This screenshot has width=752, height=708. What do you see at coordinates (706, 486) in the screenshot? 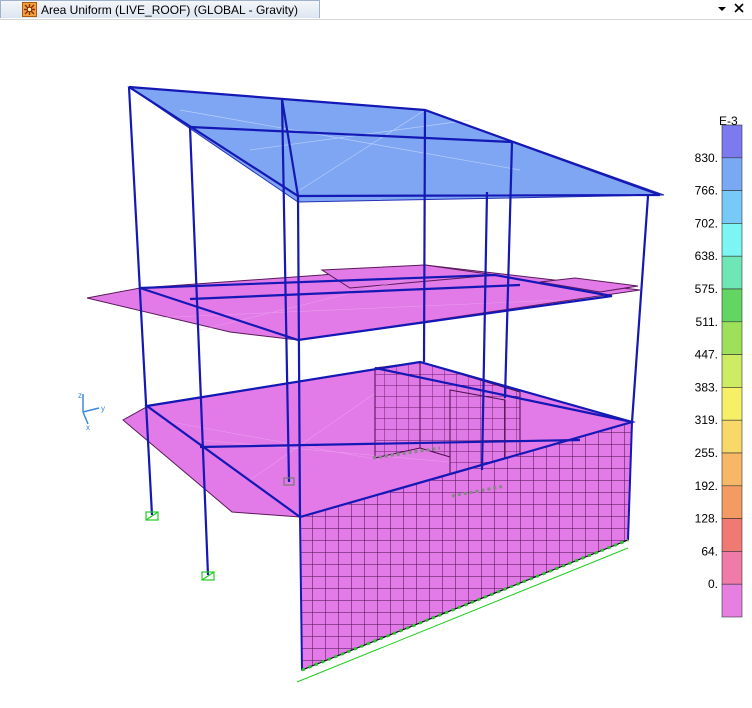
I see `legend-label: 192.` at bounding box center [706, 486].